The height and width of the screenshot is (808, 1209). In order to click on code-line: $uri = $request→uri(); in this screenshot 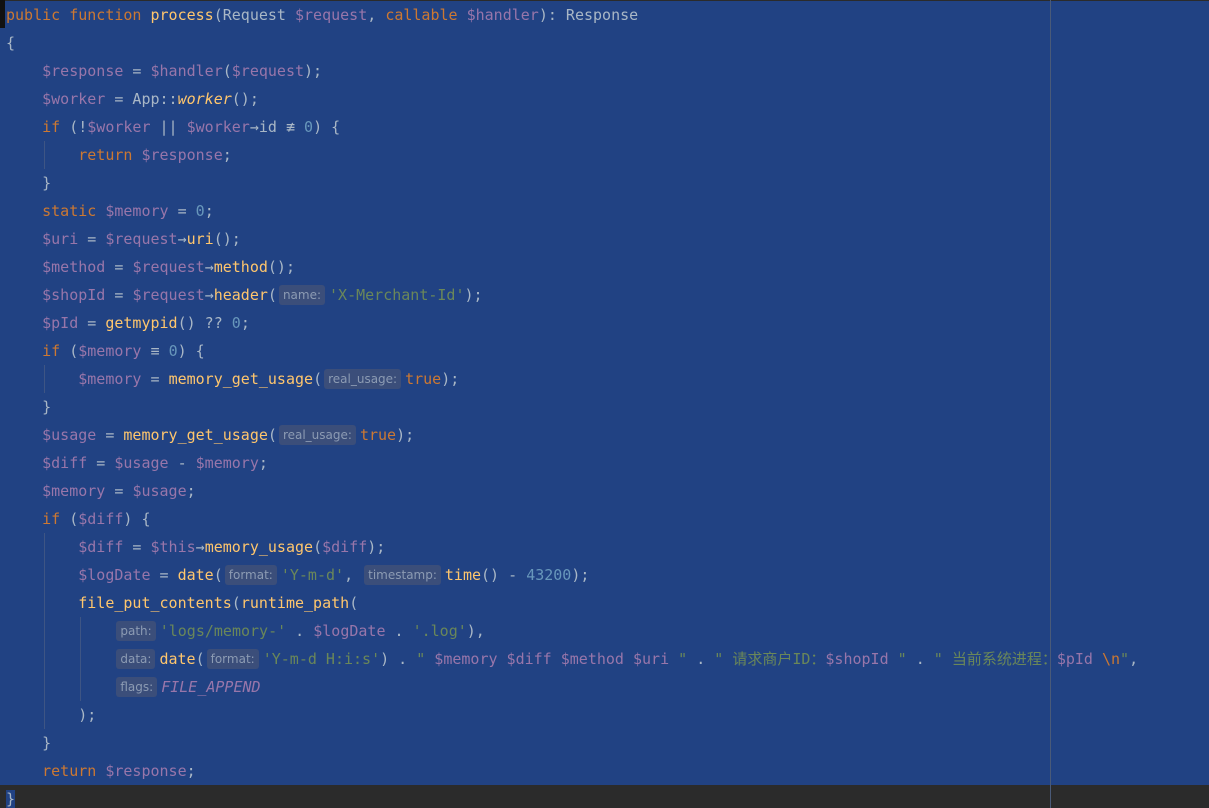, I will do `click(604, 239)`.